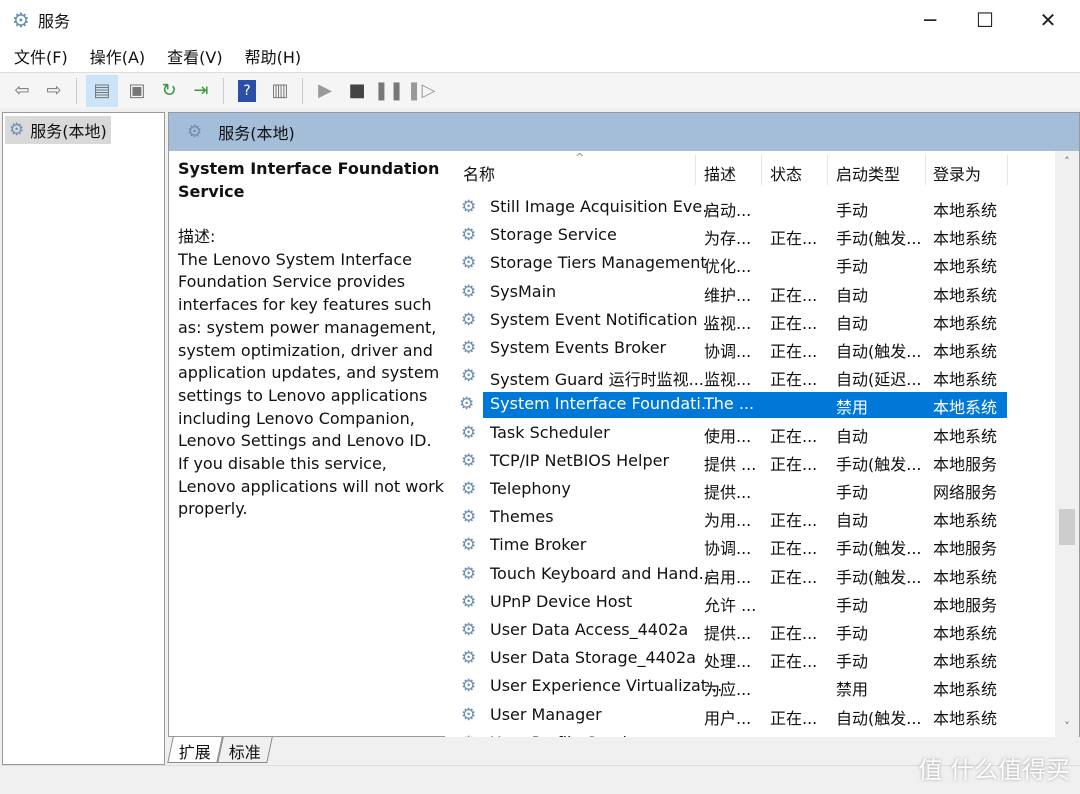  What do you see at coordinates (194, 56) in the screenshot?
I see `menu-view: 查看(V)` at bounding box center [194, 56].